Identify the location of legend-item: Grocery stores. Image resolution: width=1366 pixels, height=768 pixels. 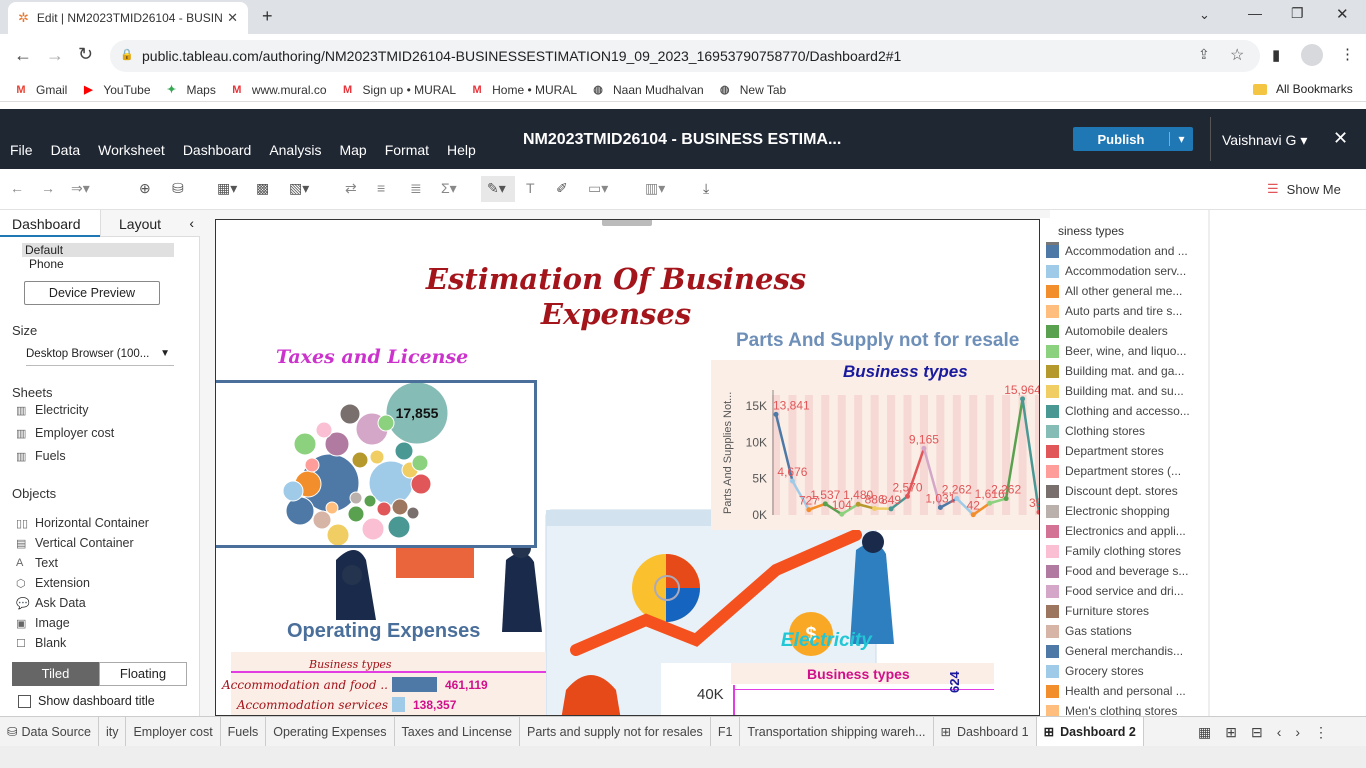
(1095, 671).